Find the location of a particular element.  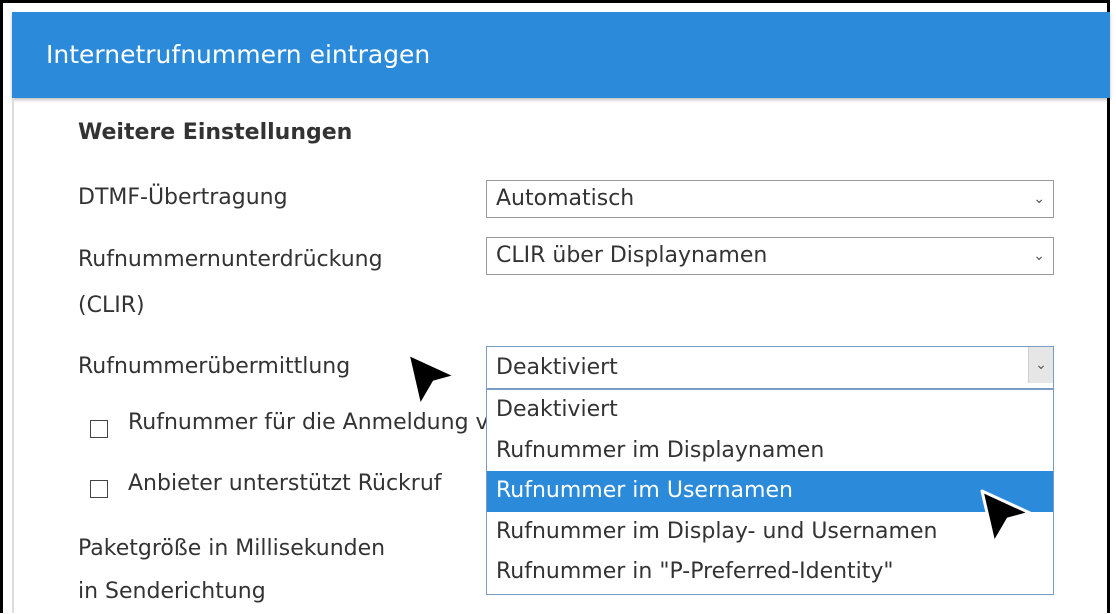

packet-size-label-line1: Paketgröße in Millisekunden is located at coordinates (232, 548).